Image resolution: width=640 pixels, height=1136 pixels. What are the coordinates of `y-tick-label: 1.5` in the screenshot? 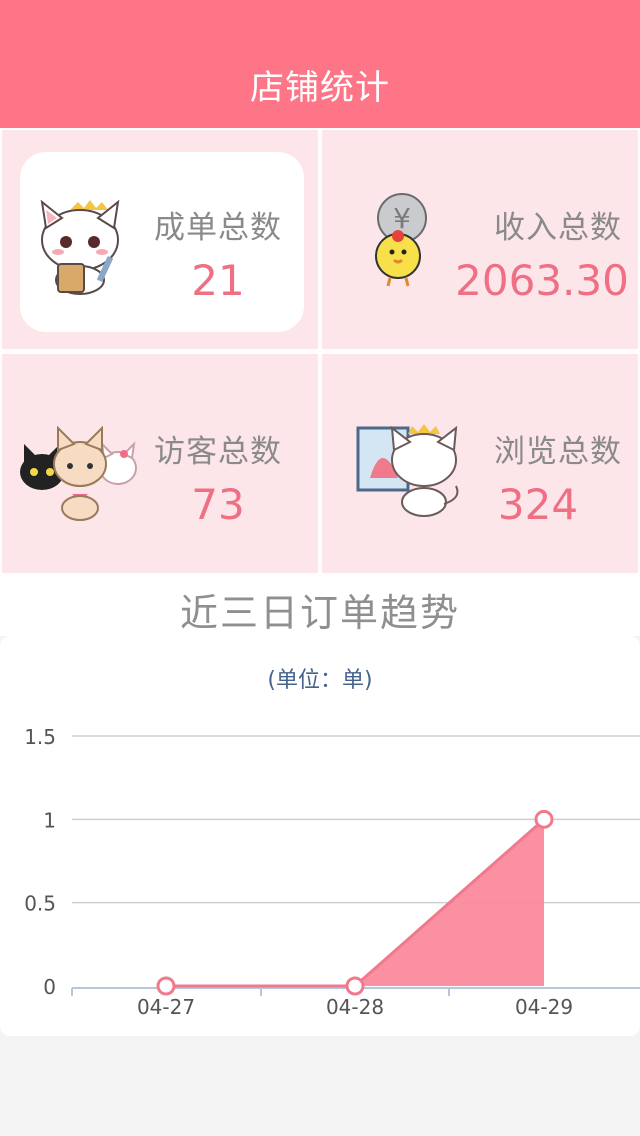 It's located at (40, 737).